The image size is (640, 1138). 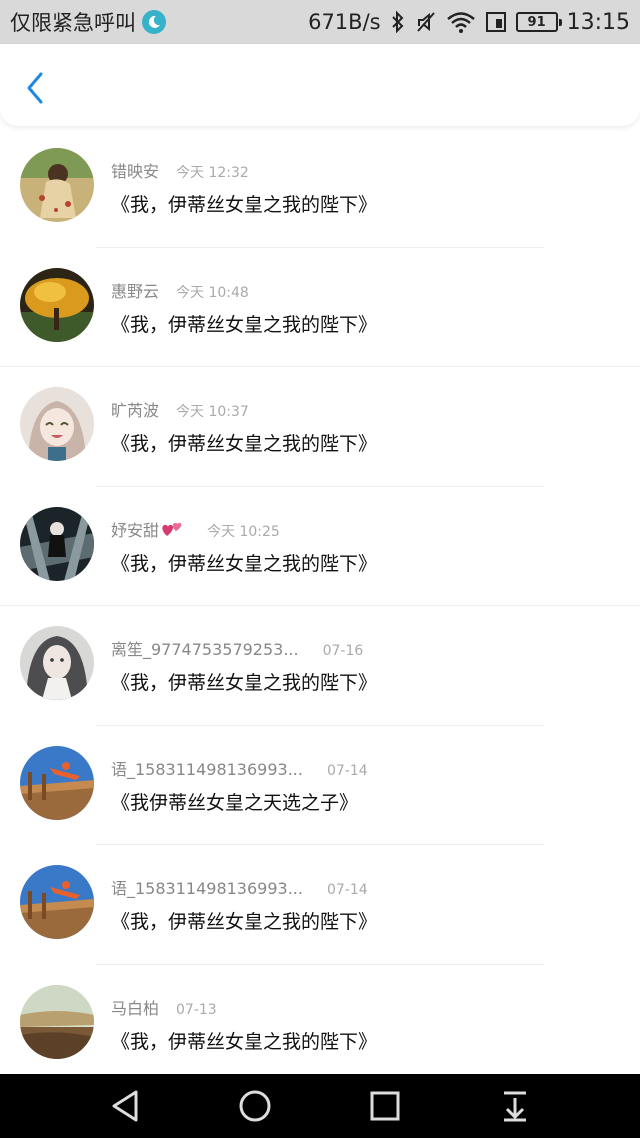 What do you see at coordinates (320, 307) in the screenshot?
I see `list-item: 惠野云 今天 10:48 《我，伊蒂丝女皇之我的陛下》` at bounding box center [320, 307].